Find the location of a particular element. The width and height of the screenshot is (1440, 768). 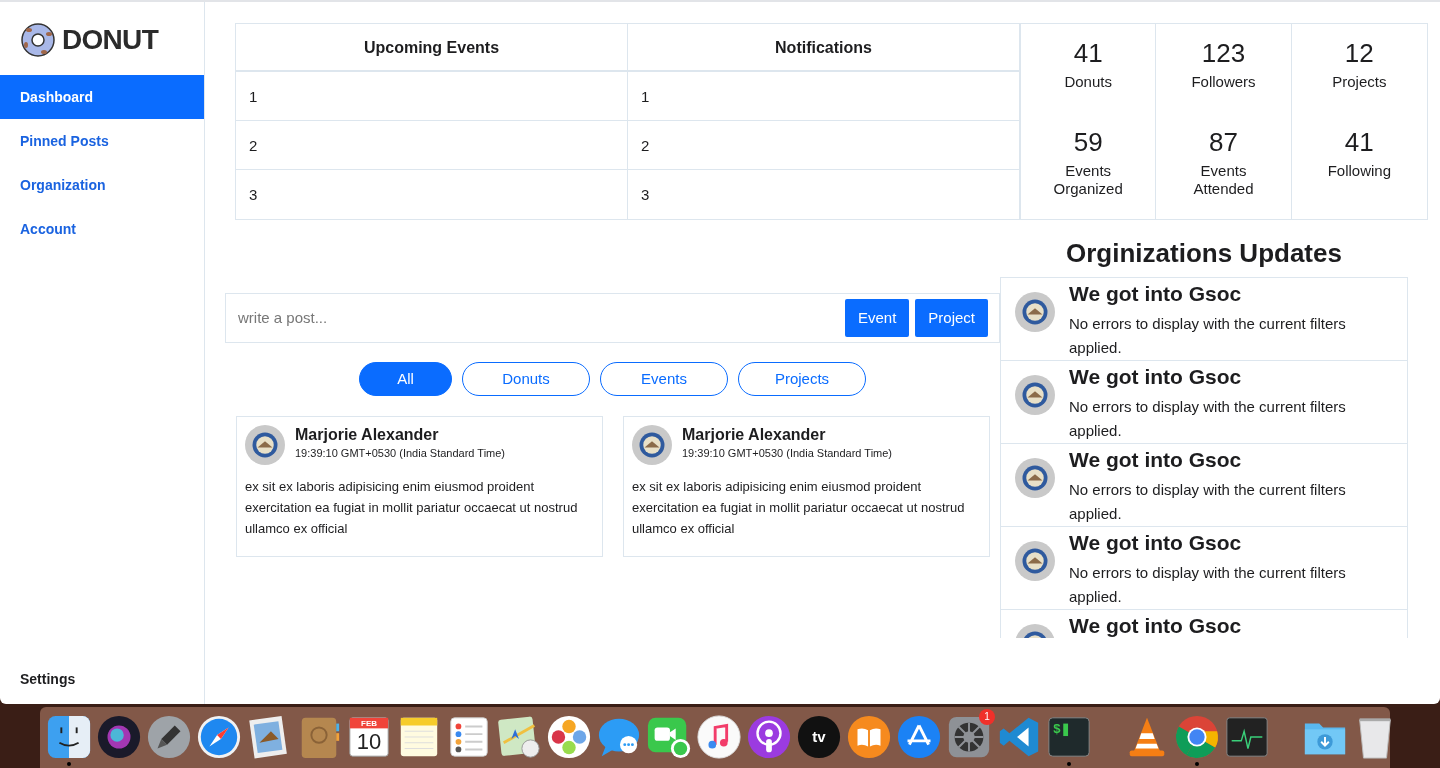

calendar-month: FEB is located at coordinates (369, 723).